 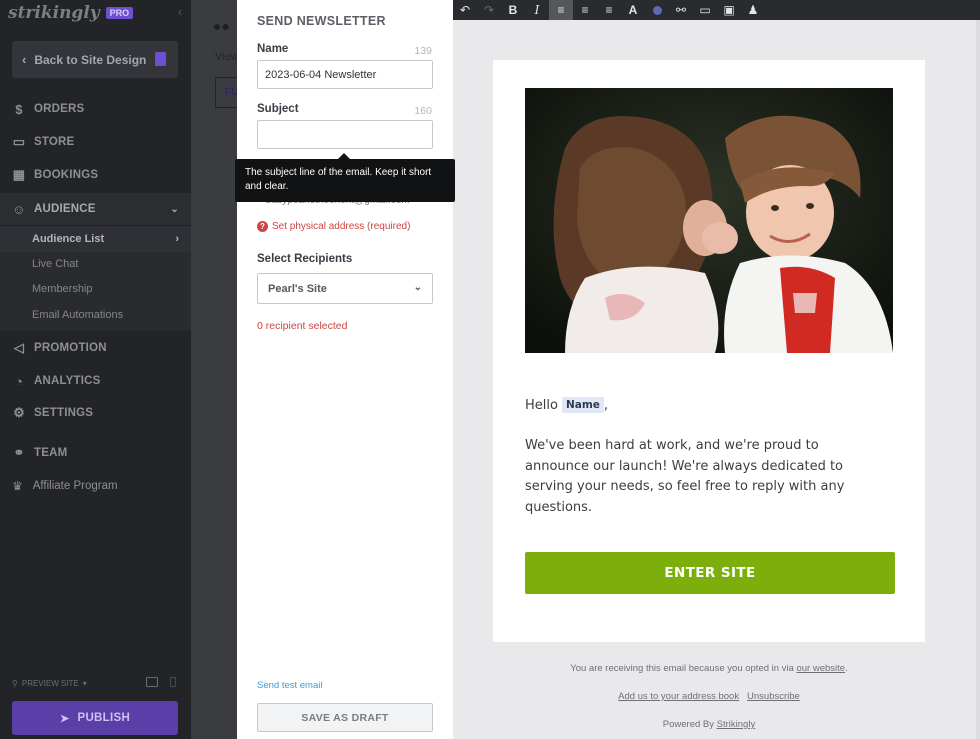 What do you see at coordinates (582, 405) in the screenshot?
I see `name-merge-tag: Name` at bounding box center [582, 405].